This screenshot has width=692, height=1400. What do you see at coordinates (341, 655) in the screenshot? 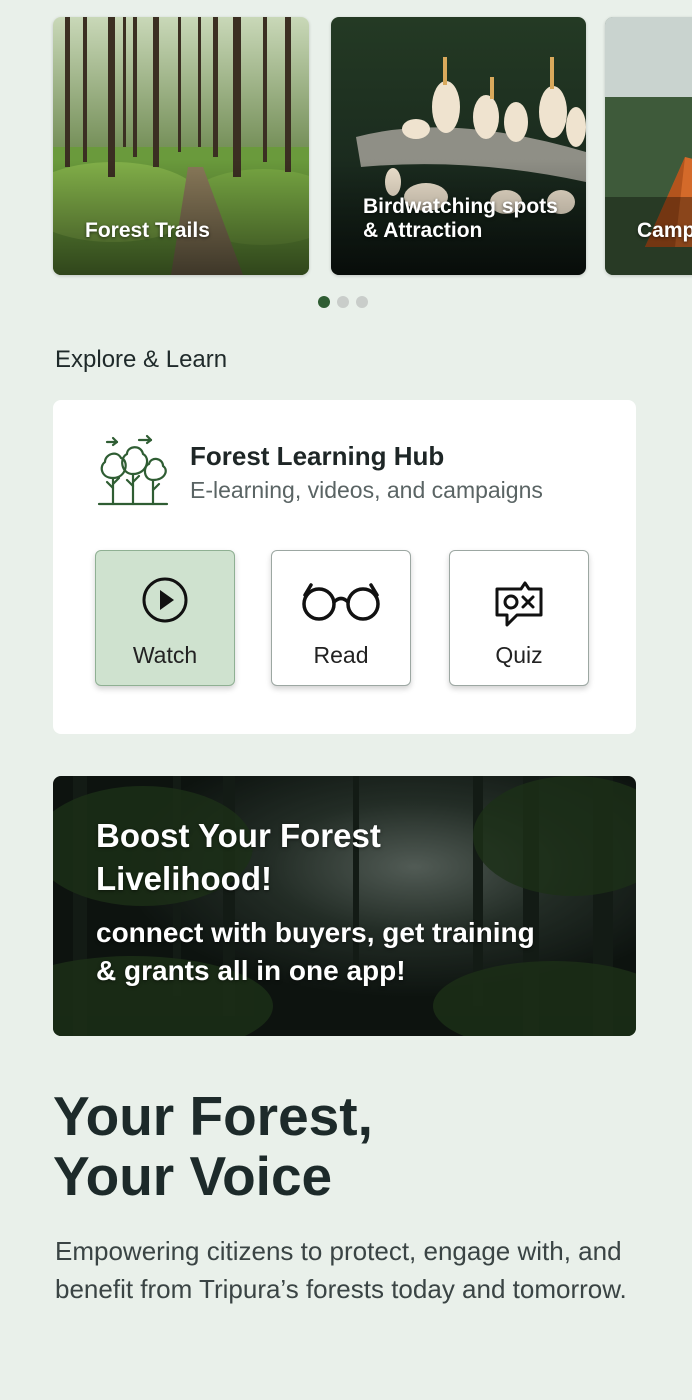
I see `read-label: Read` at bounding box center [341, 655].